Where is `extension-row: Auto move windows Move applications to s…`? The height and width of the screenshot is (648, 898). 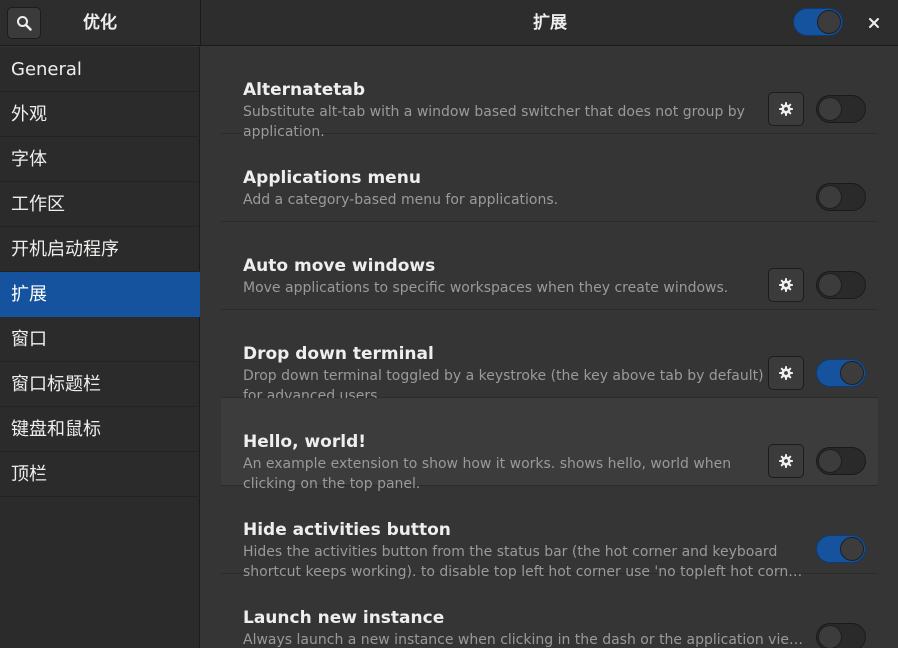 extension-row: Auto move windows Move applications to s… is located at coordinates (549, 266).